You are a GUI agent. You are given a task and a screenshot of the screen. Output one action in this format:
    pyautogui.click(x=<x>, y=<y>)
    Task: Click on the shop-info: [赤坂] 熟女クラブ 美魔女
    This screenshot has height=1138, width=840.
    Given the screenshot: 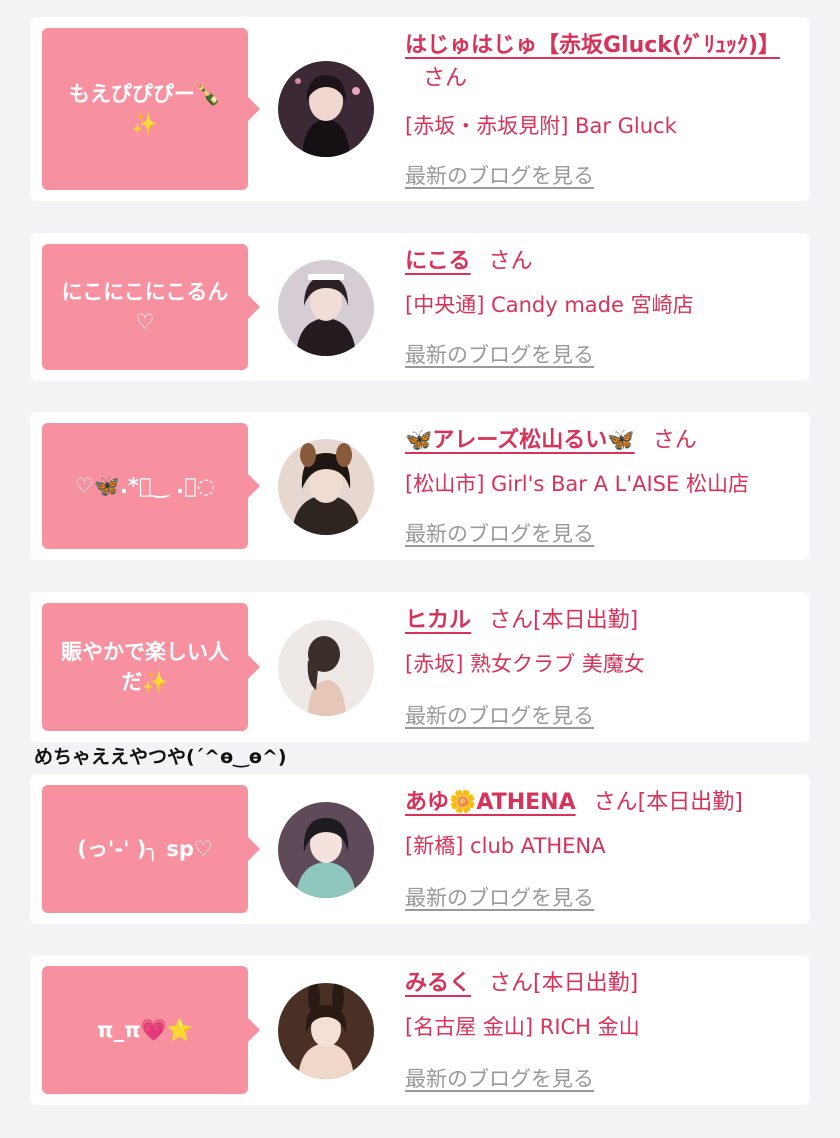 What is the action you would take?
    pyautogui.click(x=525, y=664)
    